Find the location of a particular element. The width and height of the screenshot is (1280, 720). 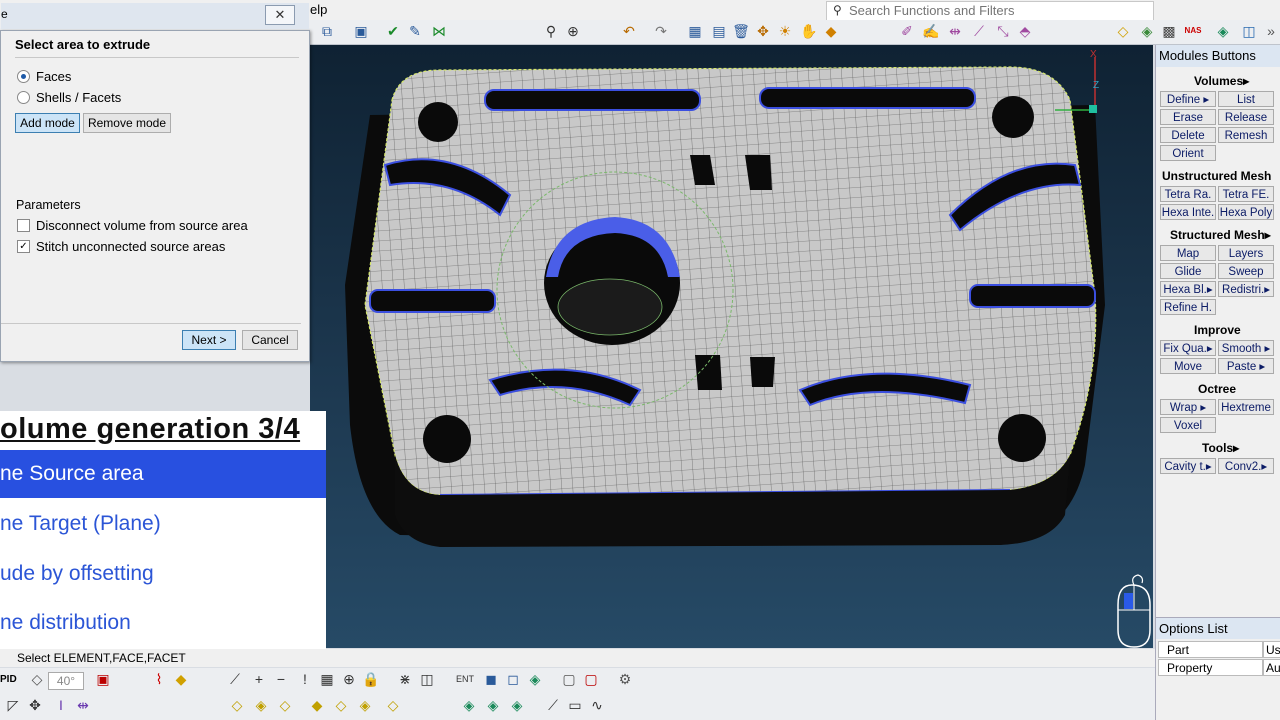

tetra-fe-button: Tetra FE. is located at coordinates (1246, 194).